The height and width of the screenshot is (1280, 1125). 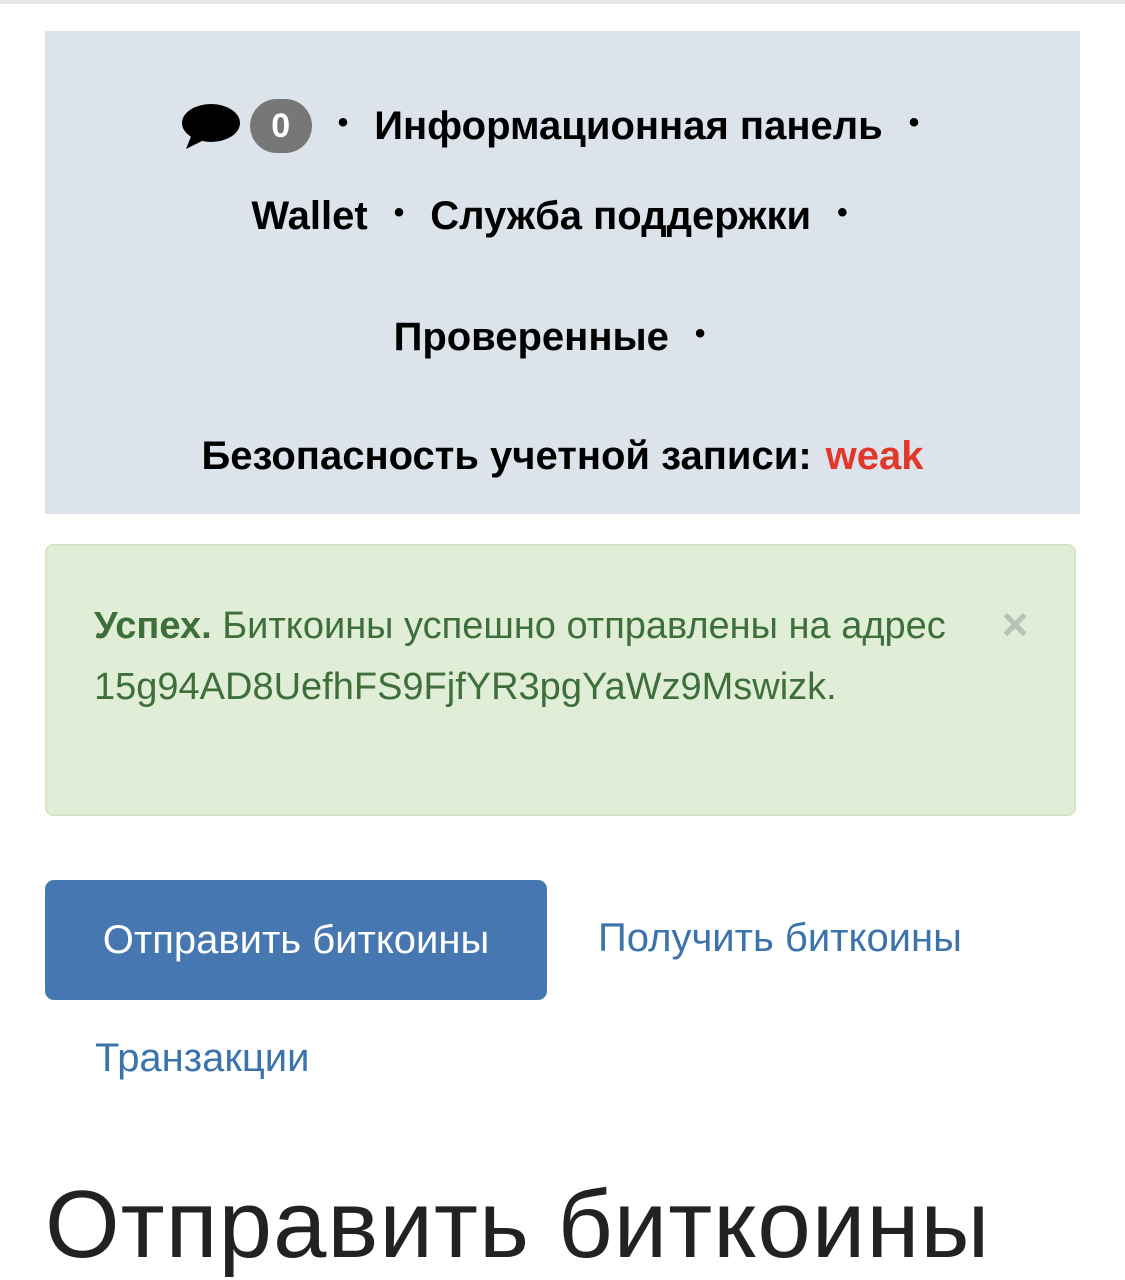 I want to click on nav-link-verified: Проверенные, so click(x=531, y=337).